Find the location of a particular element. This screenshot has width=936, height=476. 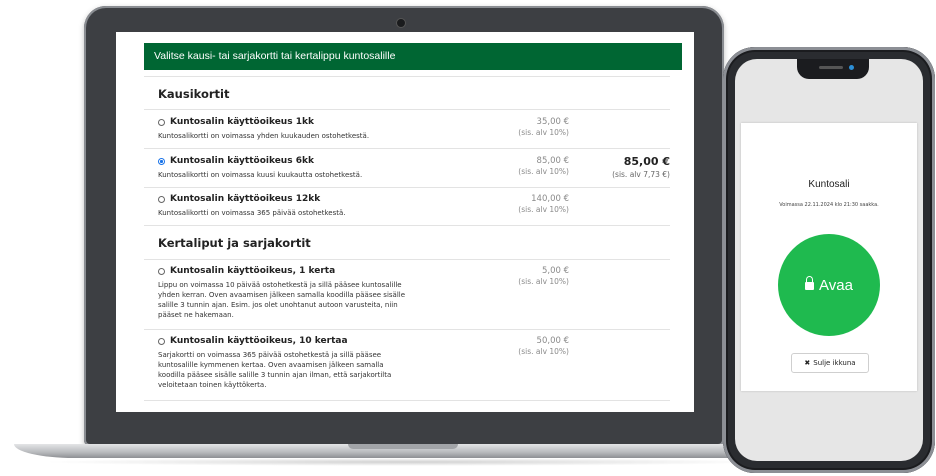

option-1kk: Kuntosalin käyttöoikeus 1kk is located at coordinates (414, 122).